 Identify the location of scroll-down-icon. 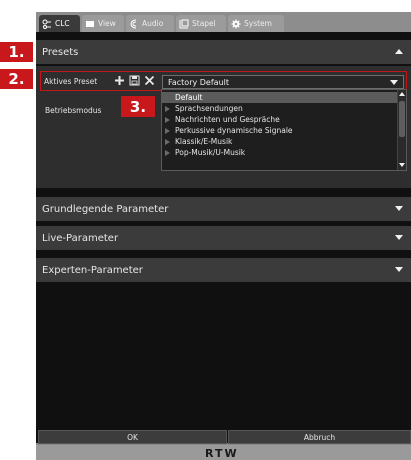
(402, 165).